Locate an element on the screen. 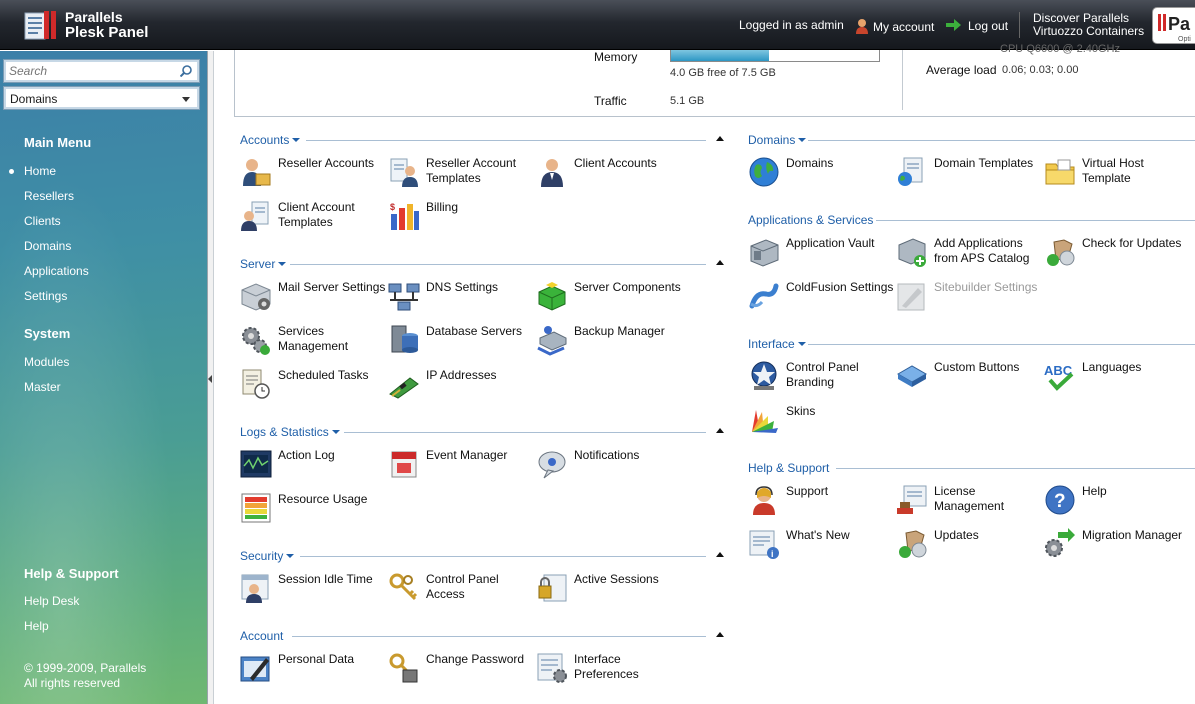  sidebar-item-help-desk: Help Desk is located at coordinates (51, 601).